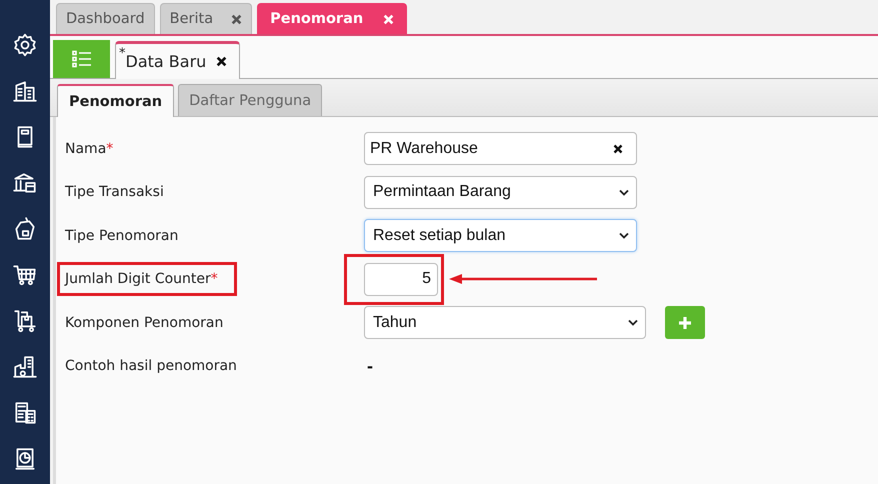 The height and width of the screenshot is (484, 878). Describe the element at coordinates (505, 323) in the screenshot. I see `select-field: Tahun` at that location.